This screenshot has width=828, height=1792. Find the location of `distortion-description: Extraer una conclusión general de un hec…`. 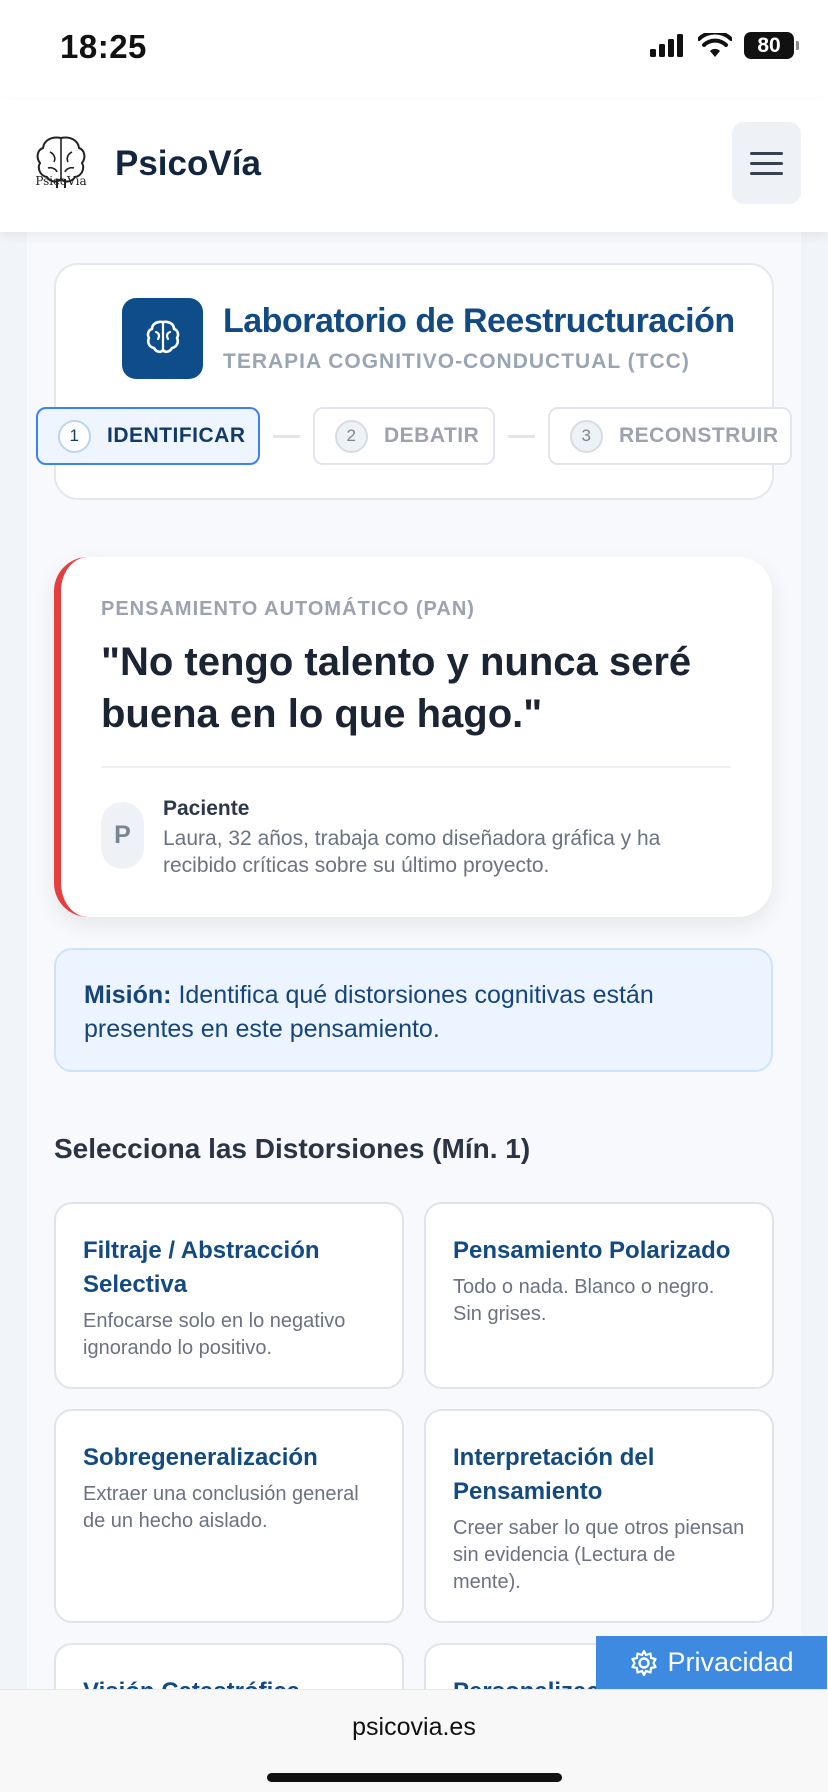

distortion-description: Extraer una conclusión general de un hec… is located at coordinates (221, 1507).